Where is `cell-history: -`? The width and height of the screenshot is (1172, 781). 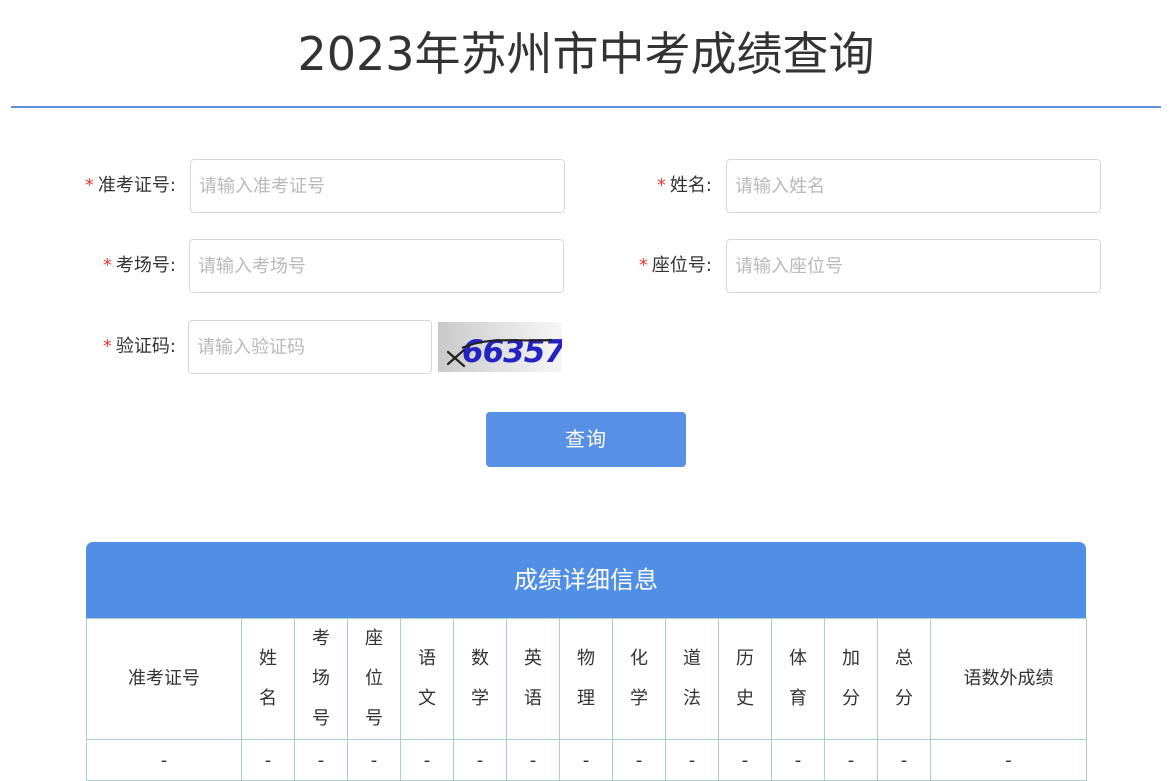
cell-history: - is located at coordinates (745, 760).